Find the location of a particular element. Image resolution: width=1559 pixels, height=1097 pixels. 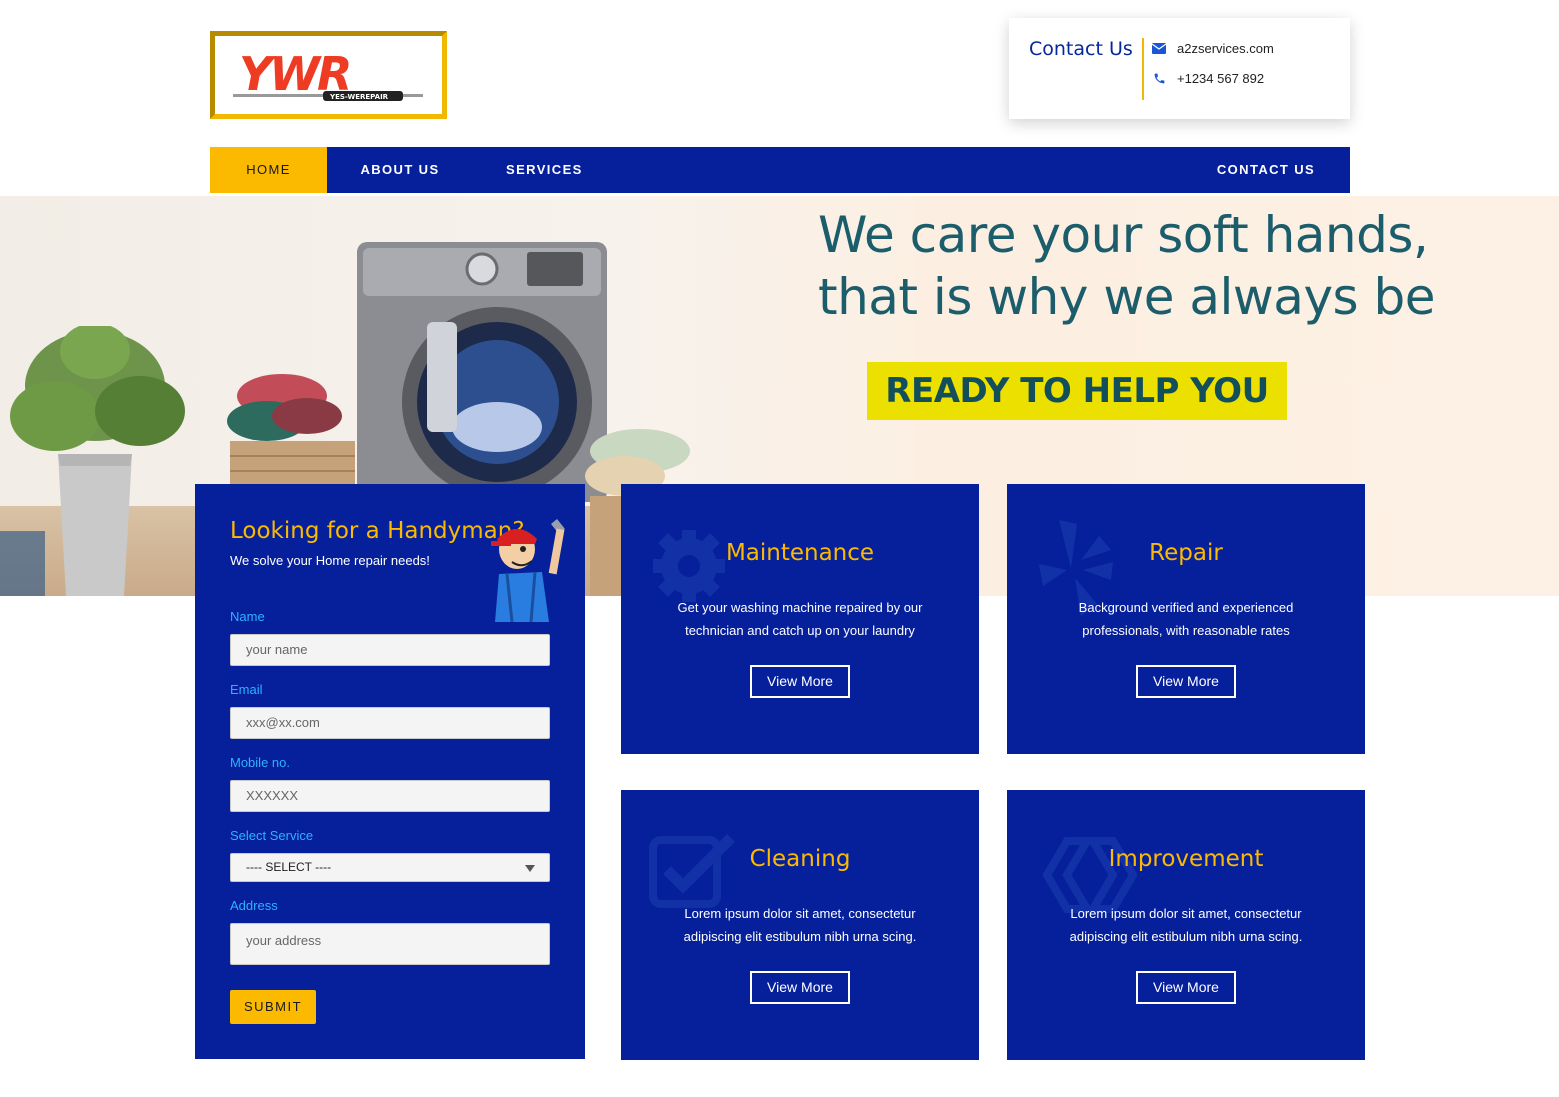

contact-email: a2zservices.com is located at coordinates (1213, 48).